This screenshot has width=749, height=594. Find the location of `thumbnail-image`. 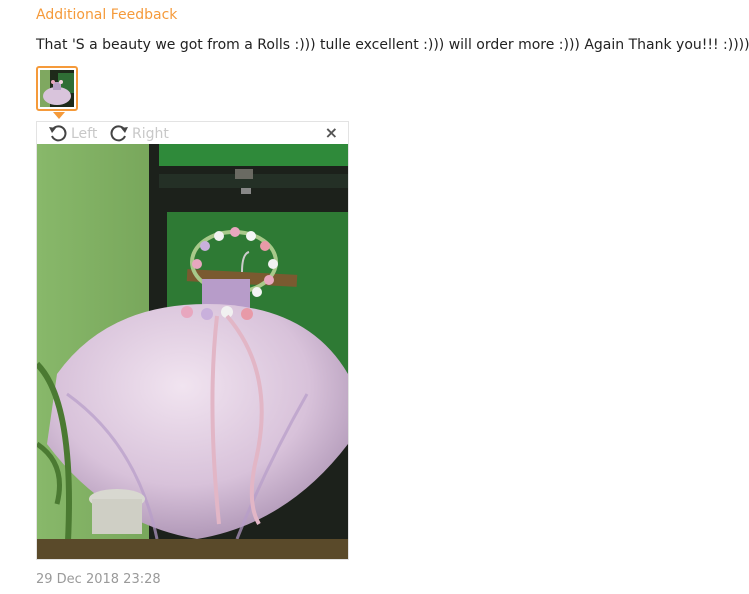

thumbnail-image is located at coordinates (57, 88).